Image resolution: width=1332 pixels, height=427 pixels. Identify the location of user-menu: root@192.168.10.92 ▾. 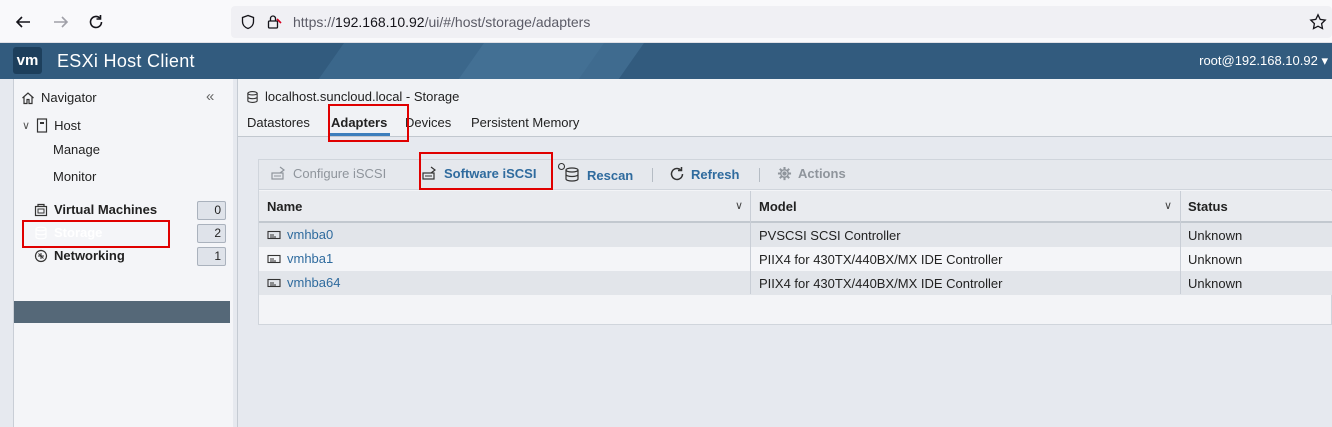
(1263, 61).